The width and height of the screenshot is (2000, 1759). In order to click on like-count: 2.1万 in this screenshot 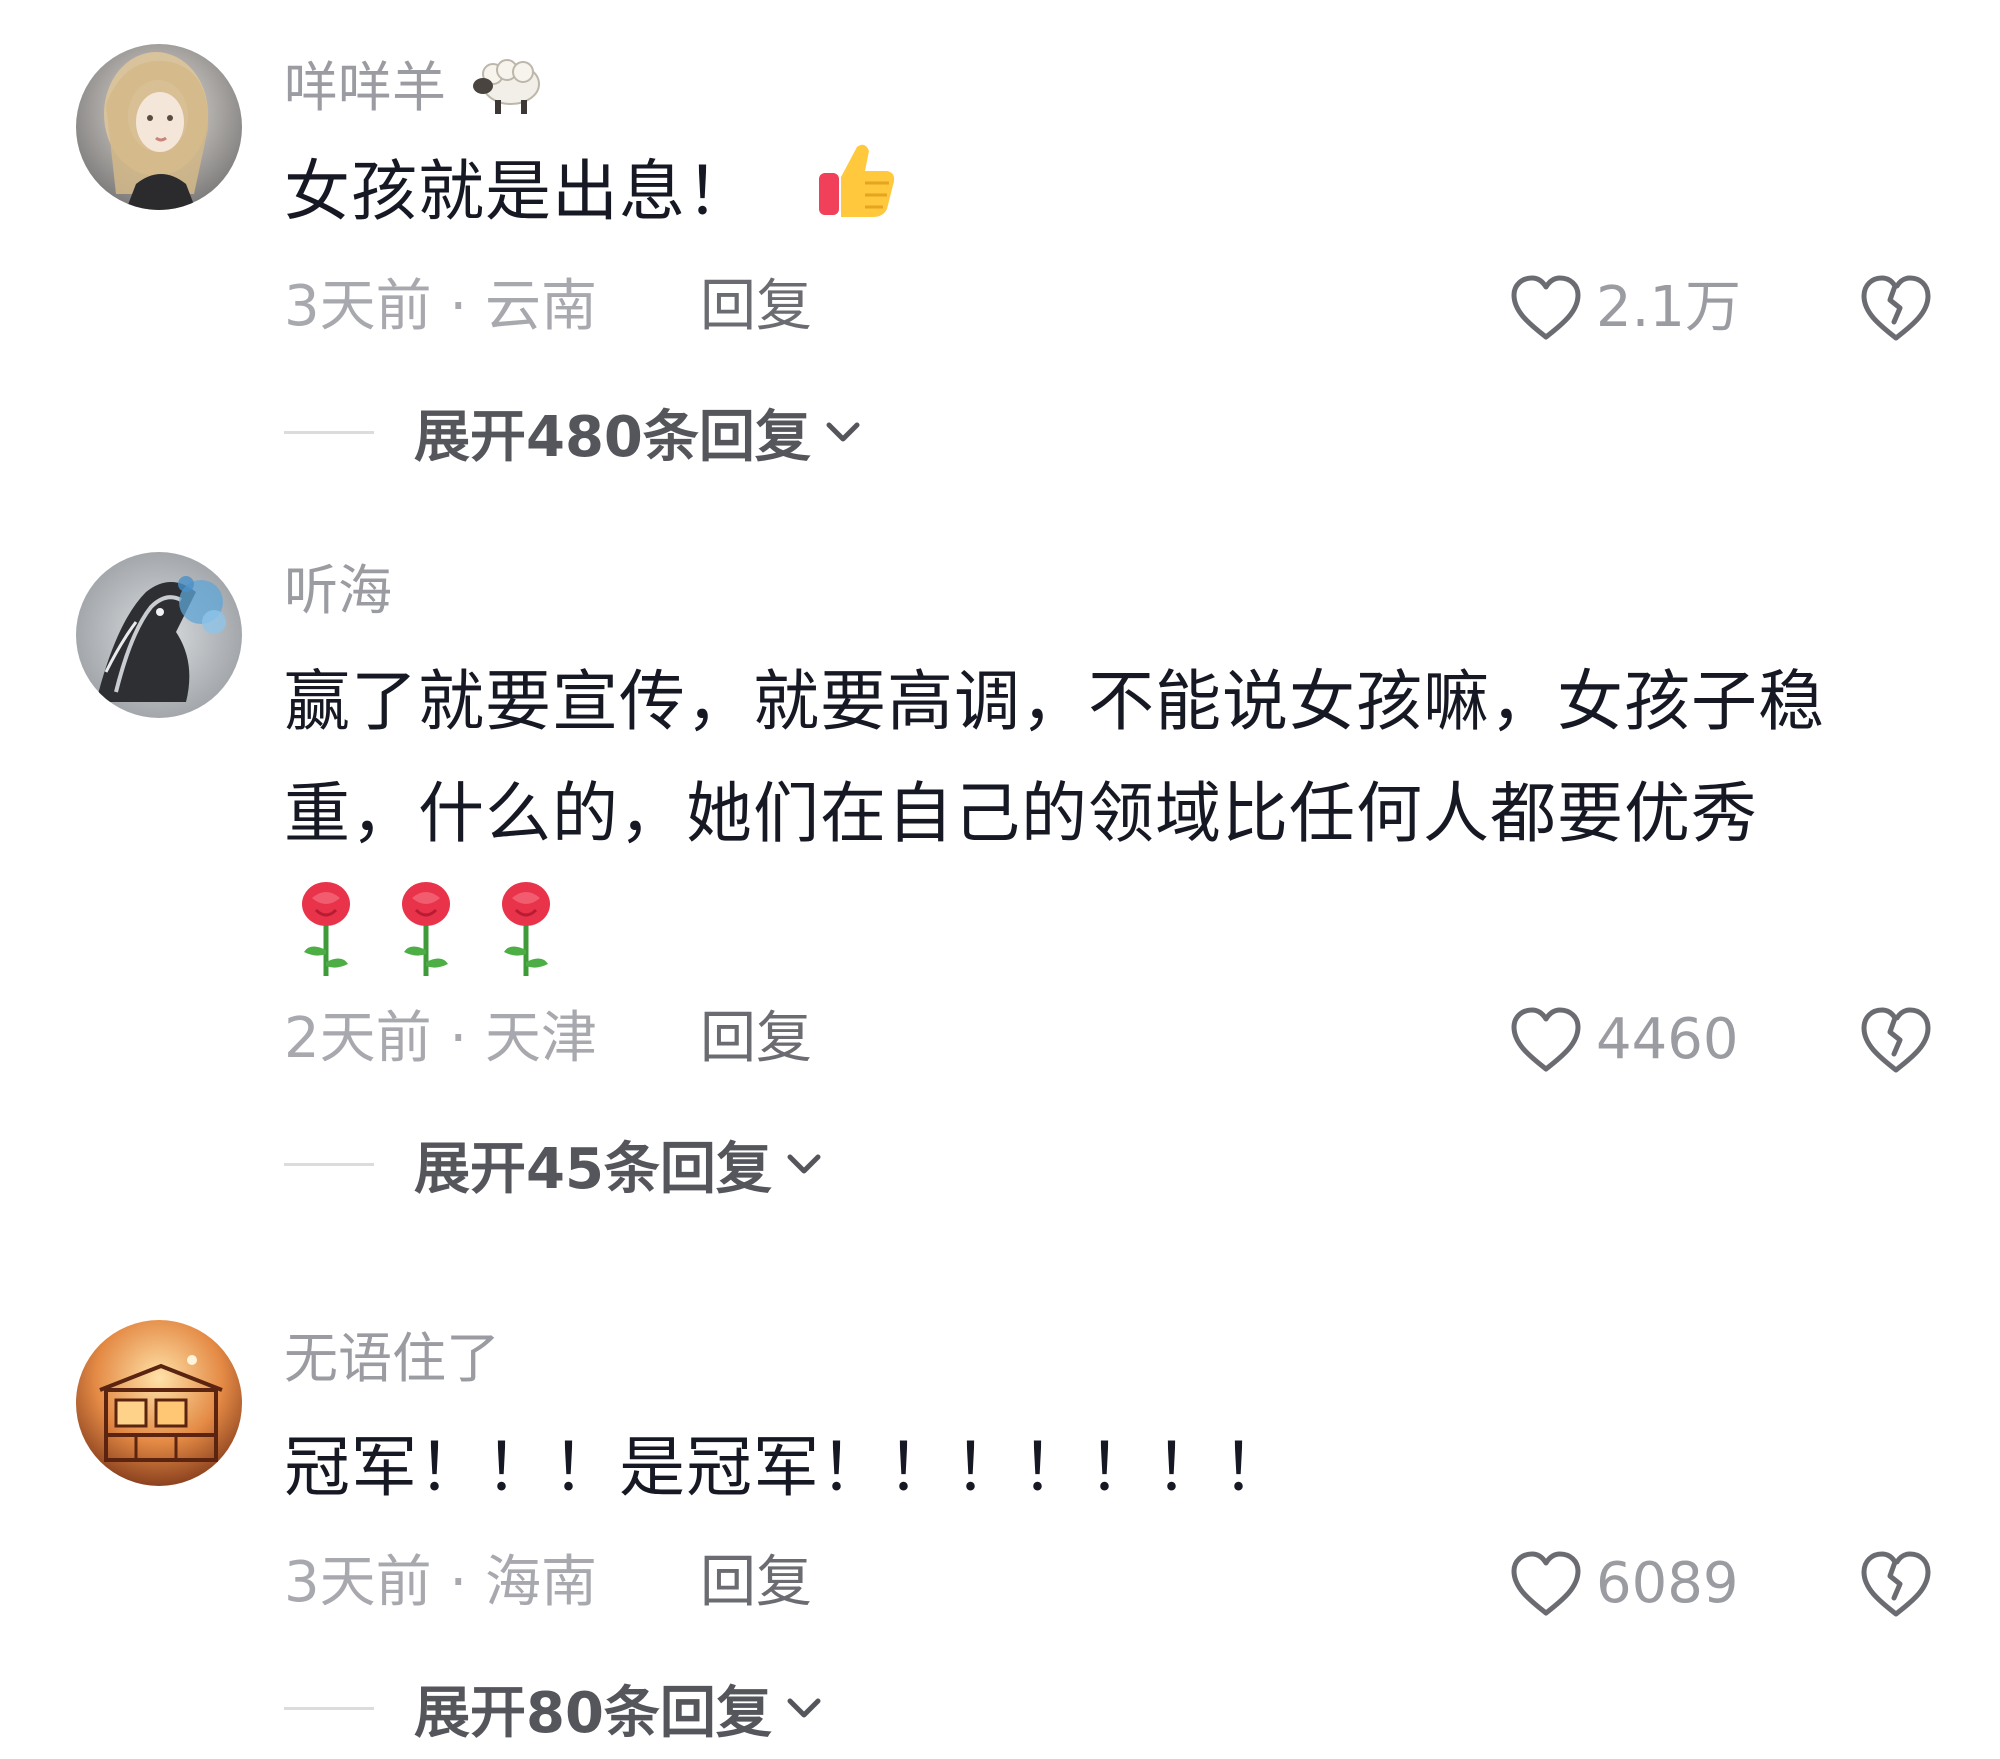, I will do `click(1669, 307)`.